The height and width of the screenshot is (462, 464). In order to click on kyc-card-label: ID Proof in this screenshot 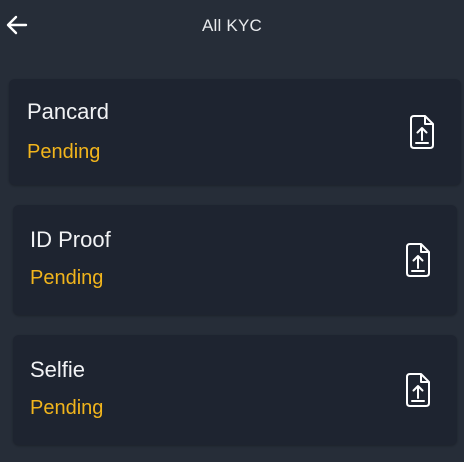, I will do `click(70, 239)`.